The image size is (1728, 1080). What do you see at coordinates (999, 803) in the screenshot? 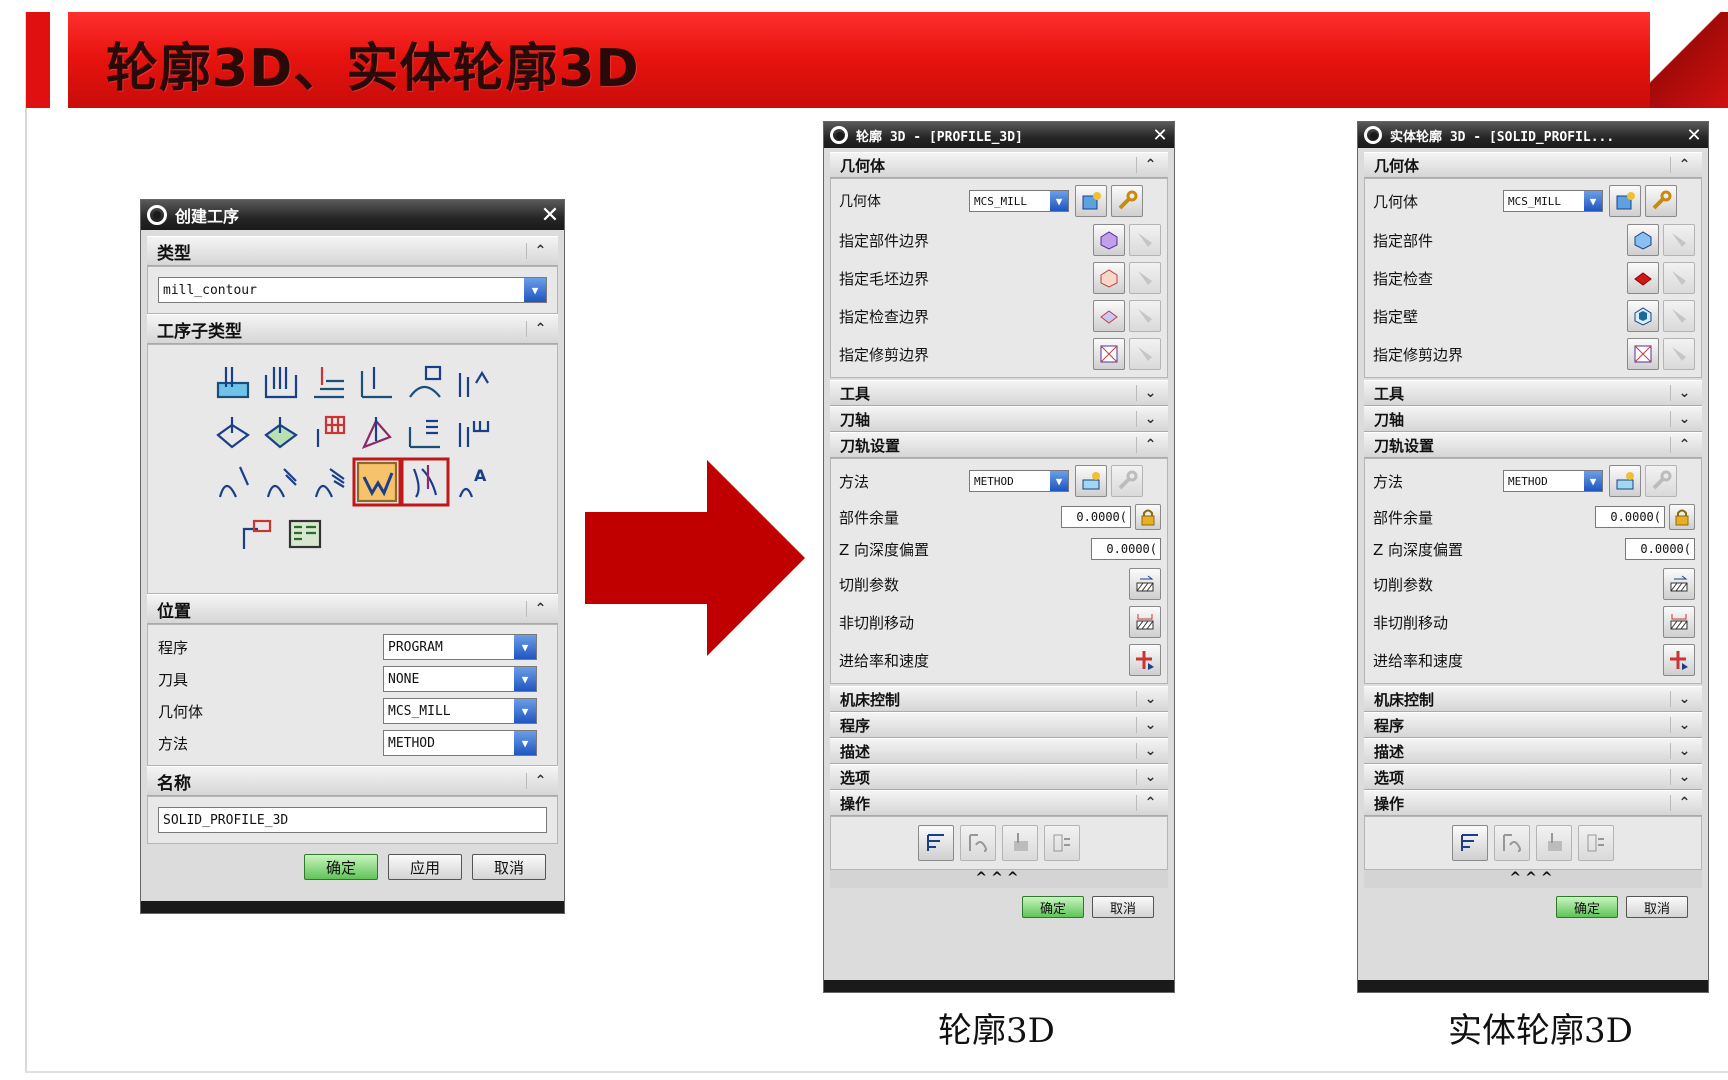
I see `section-actions: 操作 ⌃` at bounding box center [999, 803].